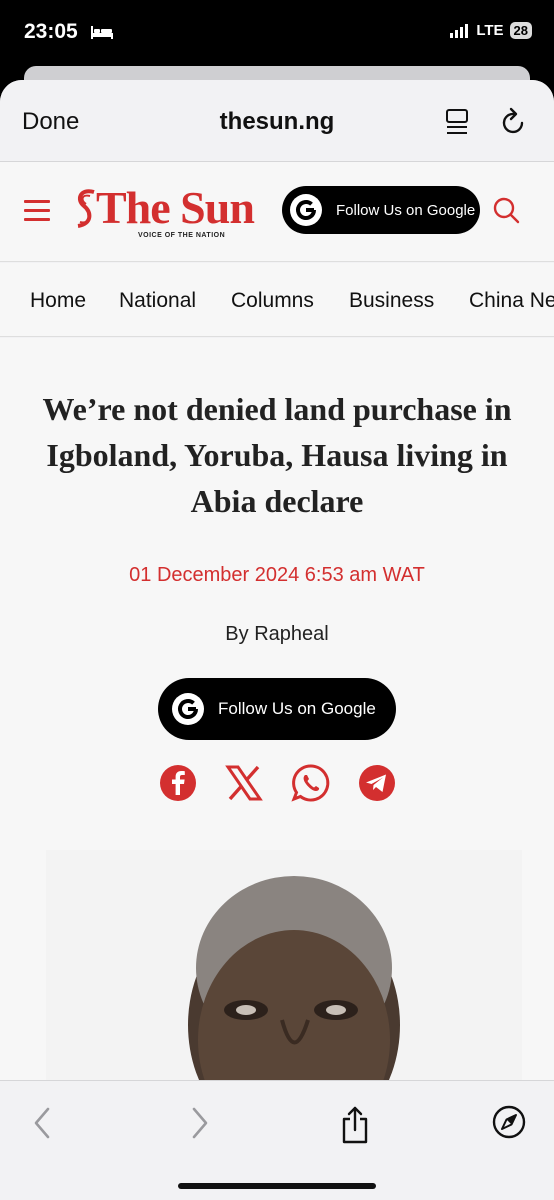 The height and width of the screenshot is (1200, 554). I want to click on compass-icon, so click(509, 1122).